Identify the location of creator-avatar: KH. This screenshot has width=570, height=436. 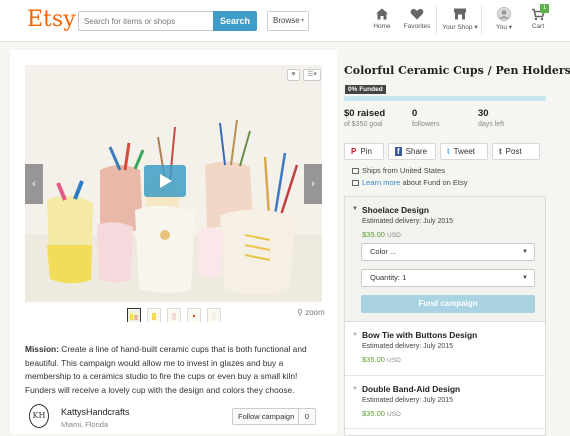
(39, 416).